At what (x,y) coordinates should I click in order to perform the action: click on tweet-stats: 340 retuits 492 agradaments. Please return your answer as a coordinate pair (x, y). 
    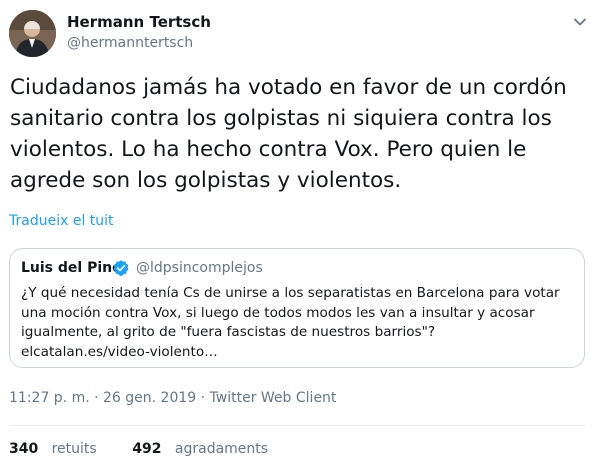
    Looking at the image, I should click on (138, 449).